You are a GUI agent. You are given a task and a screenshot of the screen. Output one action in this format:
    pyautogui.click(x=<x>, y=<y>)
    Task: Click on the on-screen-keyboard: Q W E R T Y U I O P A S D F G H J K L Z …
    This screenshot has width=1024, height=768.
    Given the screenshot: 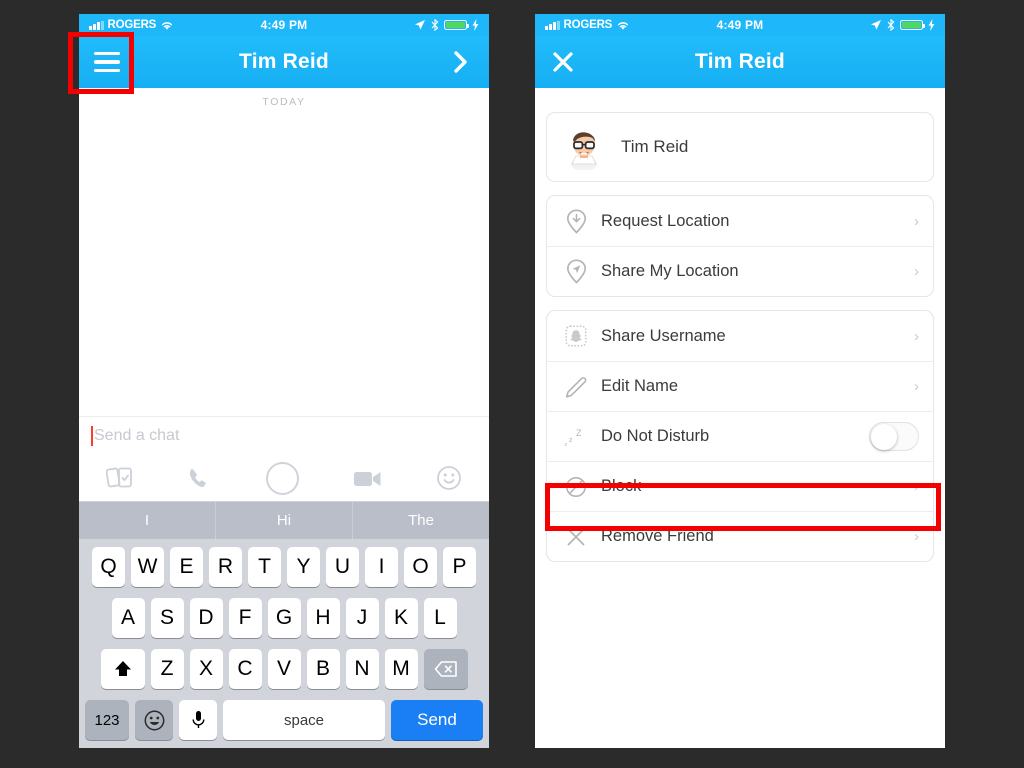 What is the action you would take?
    pyautogui.click(x=284, y=643)
    